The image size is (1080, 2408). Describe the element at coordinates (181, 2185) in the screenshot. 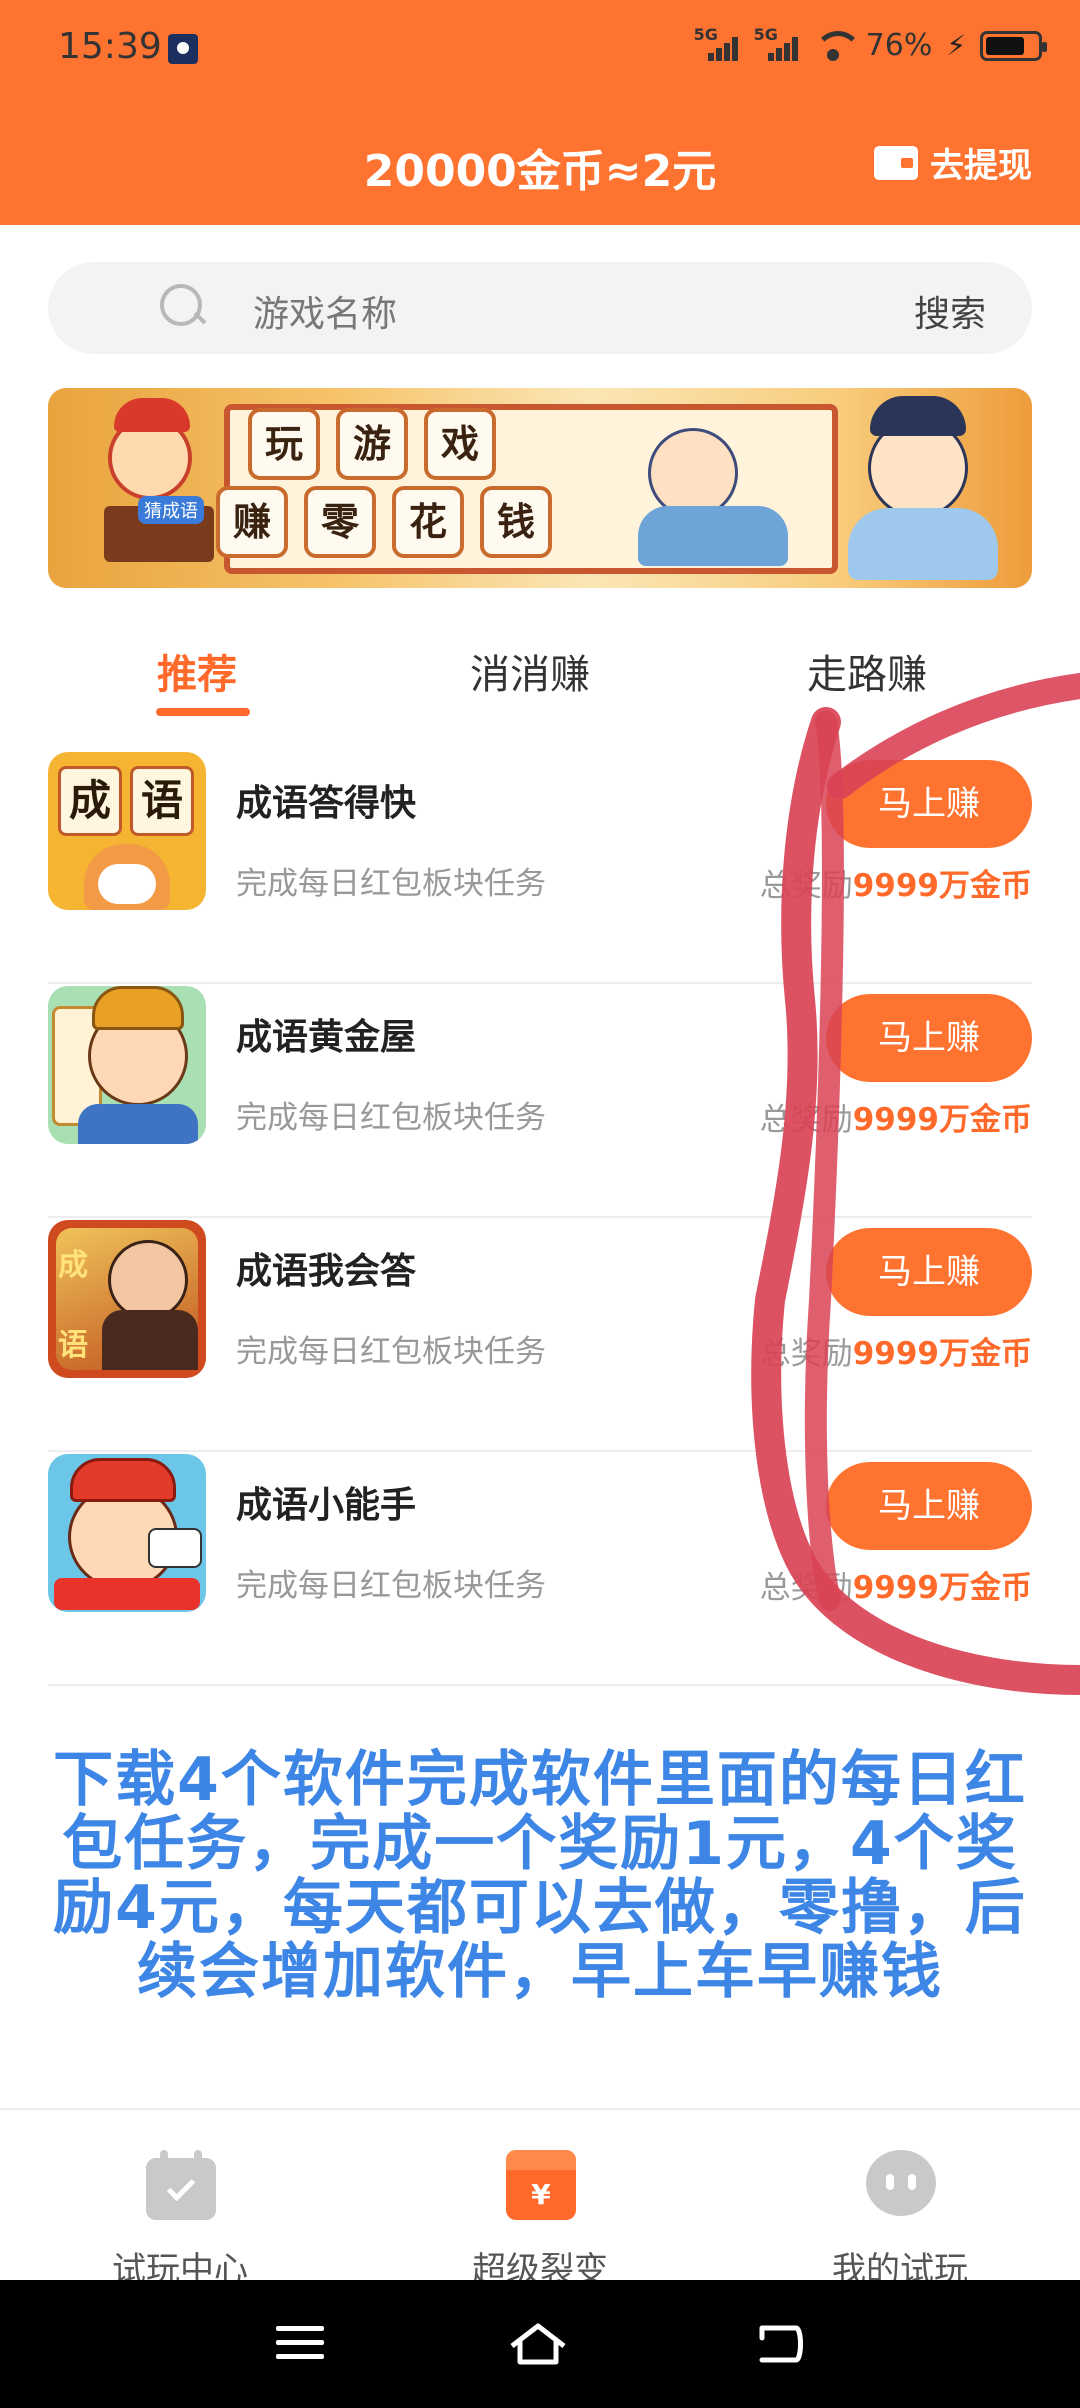

I see `calendar-check-icon` at that location.